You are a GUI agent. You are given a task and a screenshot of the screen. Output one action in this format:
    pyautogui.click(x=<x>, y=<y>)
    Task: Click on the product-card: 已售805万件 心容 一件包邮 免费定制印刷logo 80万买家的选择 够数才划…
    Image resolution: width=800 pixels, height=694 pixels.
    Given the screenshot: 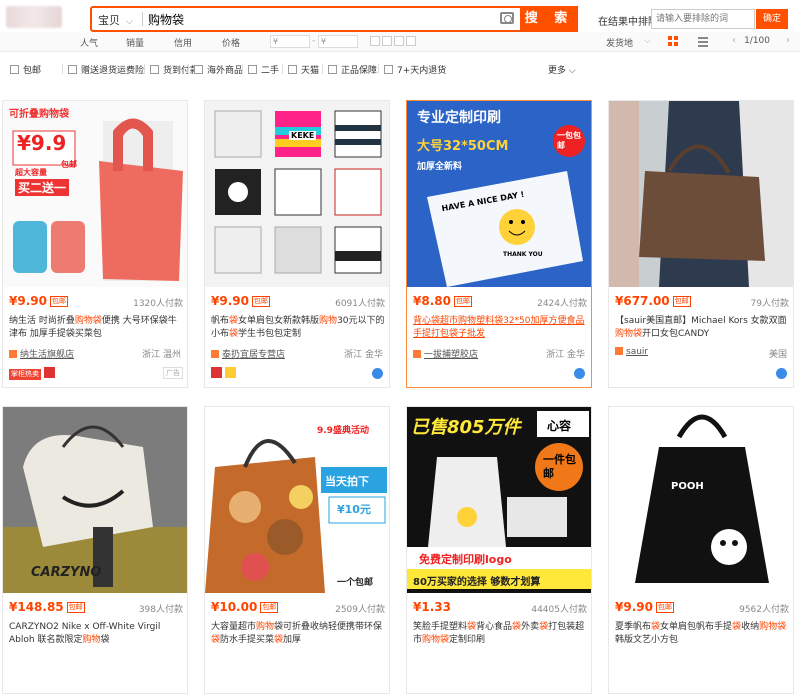 What is the action you would take?
    pyautogui.click(x=499, y=550)
    